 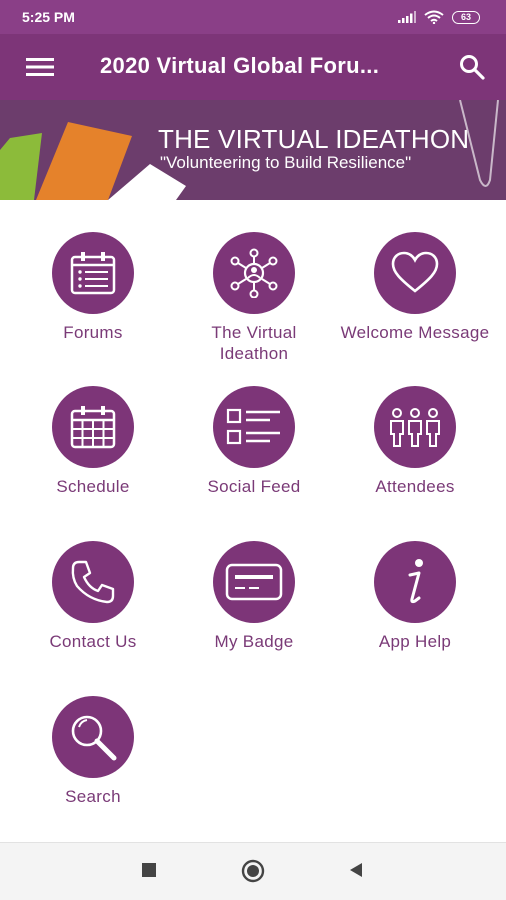 What do you see at coordinates (93, 641) in the screenshot?
I see `menu-item-label: Contact Us` at bounding box center [93, 641].